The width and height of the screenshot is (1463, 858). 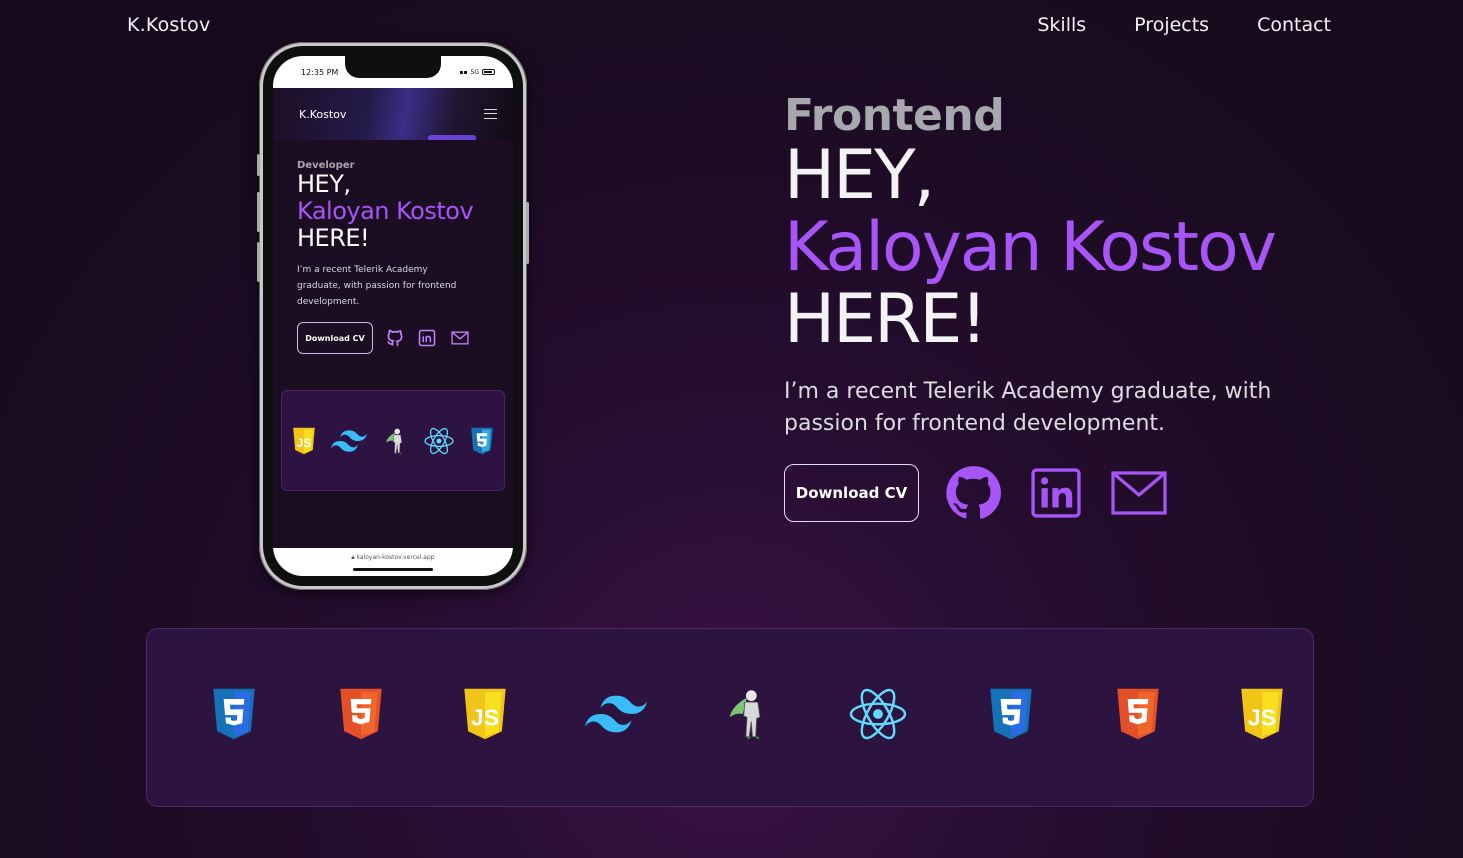 What do you see at coordinates (405, 338) in the screenshot?
I see `phone-actions: Download CV` at bounding box center [405, 338].